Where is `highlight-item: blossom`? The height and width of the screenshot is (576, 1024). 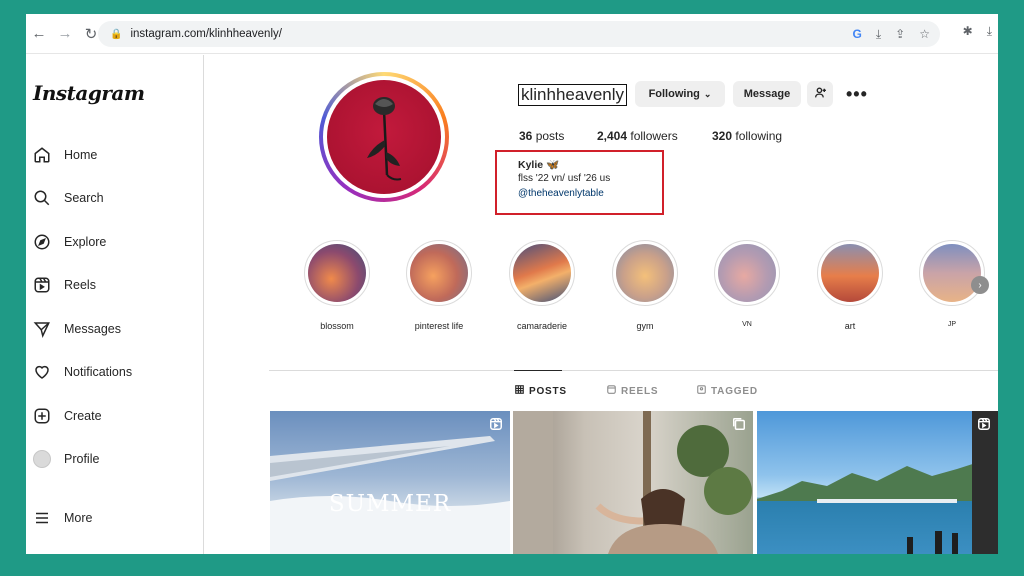 highlight-item: blossom is located at coordinates (337, 285).